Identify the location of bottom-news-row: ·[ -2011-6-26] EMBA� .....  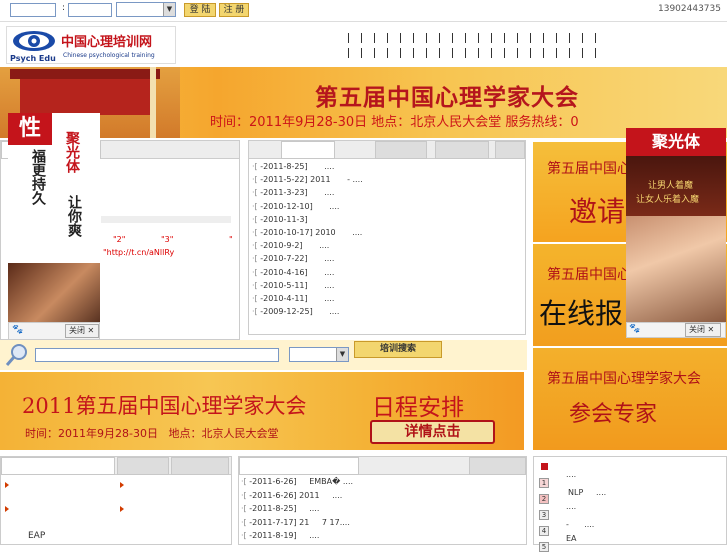
(297, 481).